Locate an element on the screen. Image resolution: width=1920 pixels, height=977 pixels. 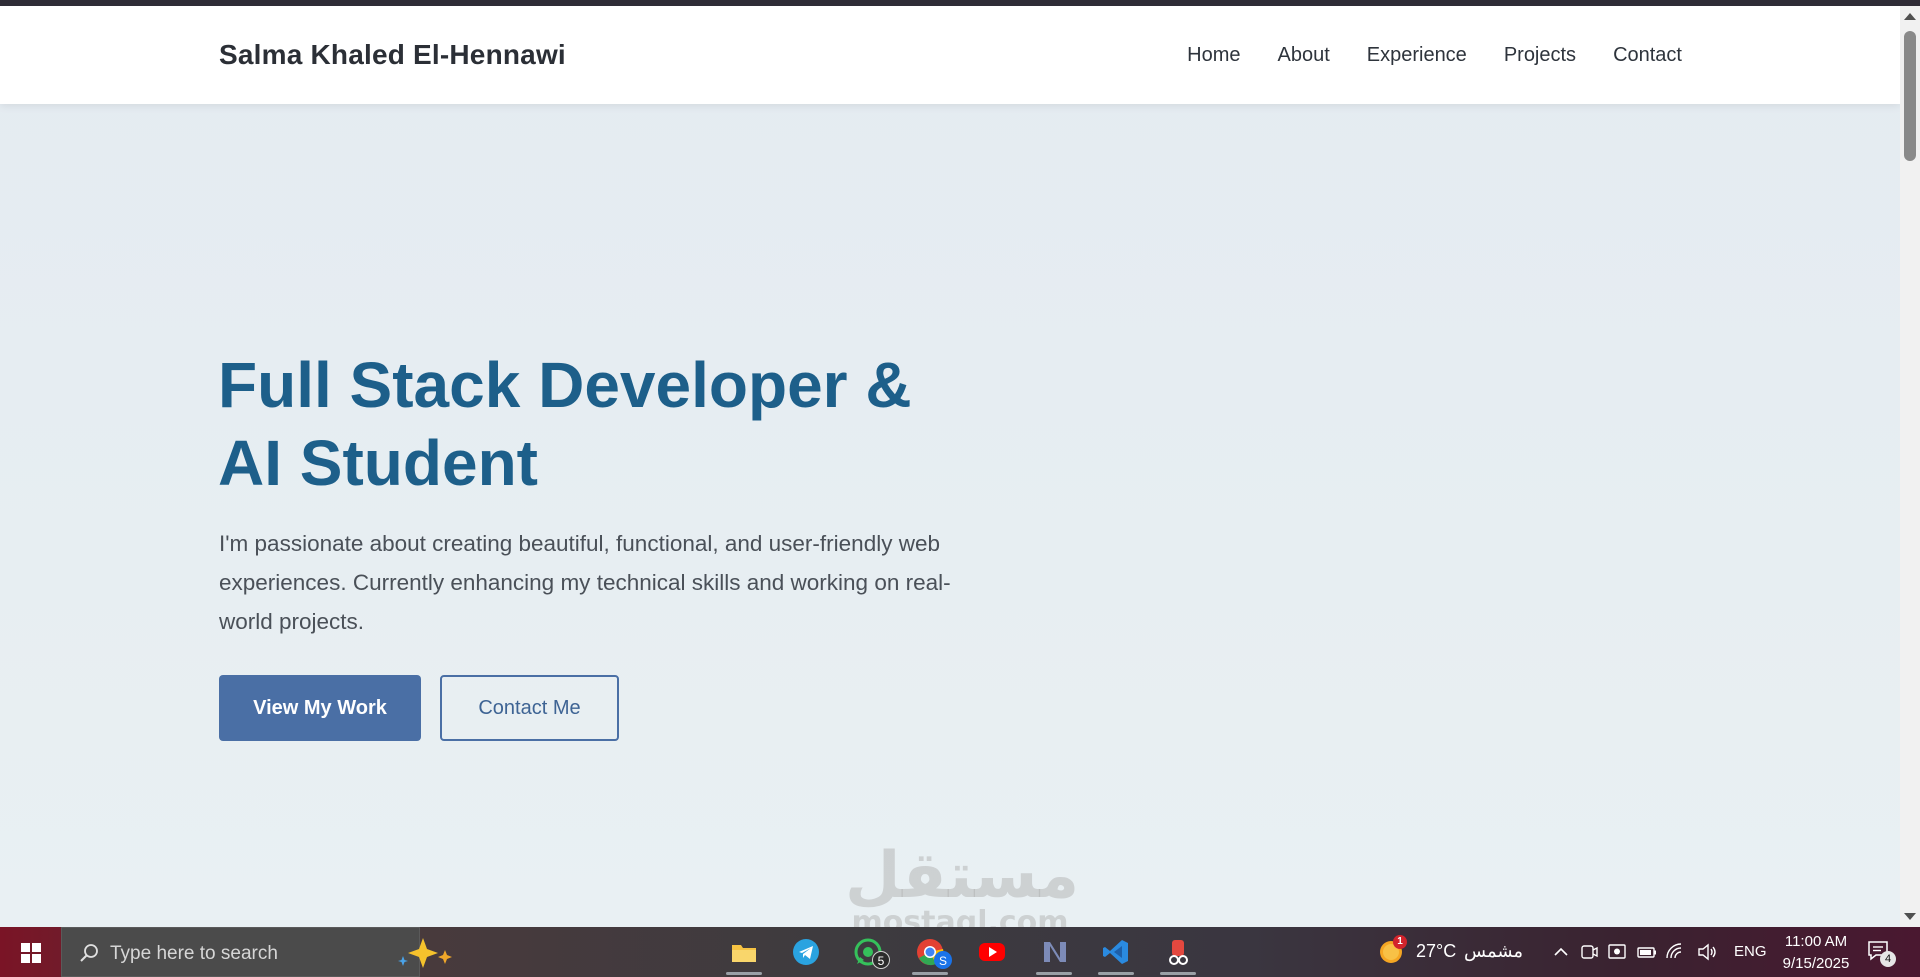
windows-logo-icon is located at coordinates (31, 953).